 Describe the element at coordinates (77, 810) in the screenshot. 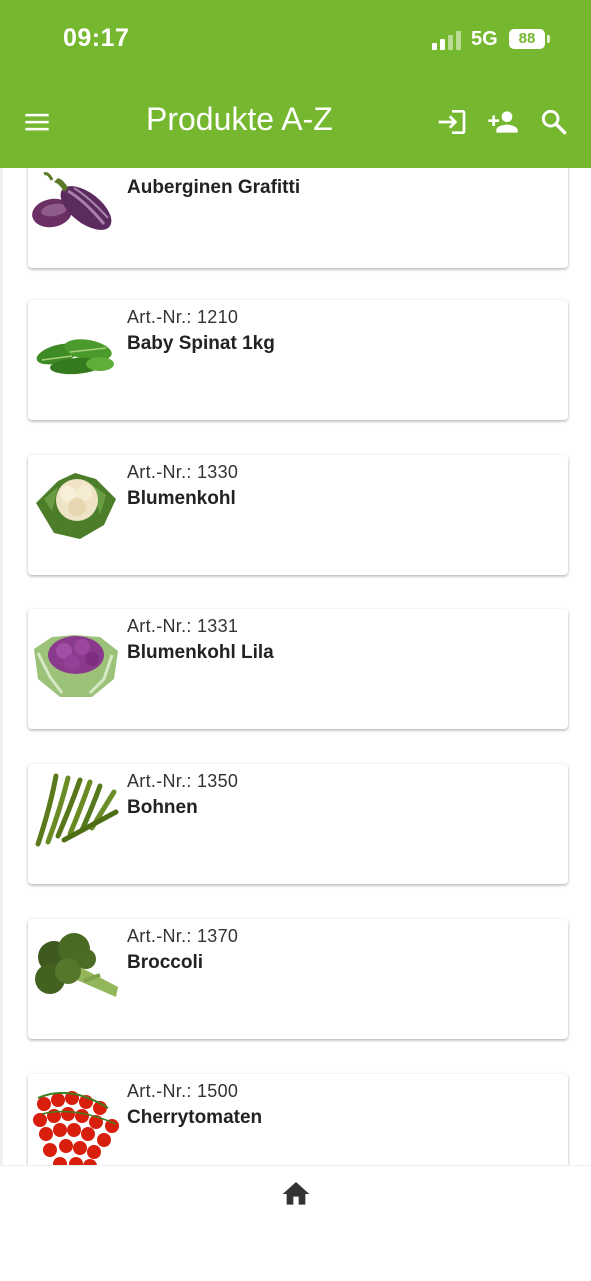

I see `green-beans-image` at that location.